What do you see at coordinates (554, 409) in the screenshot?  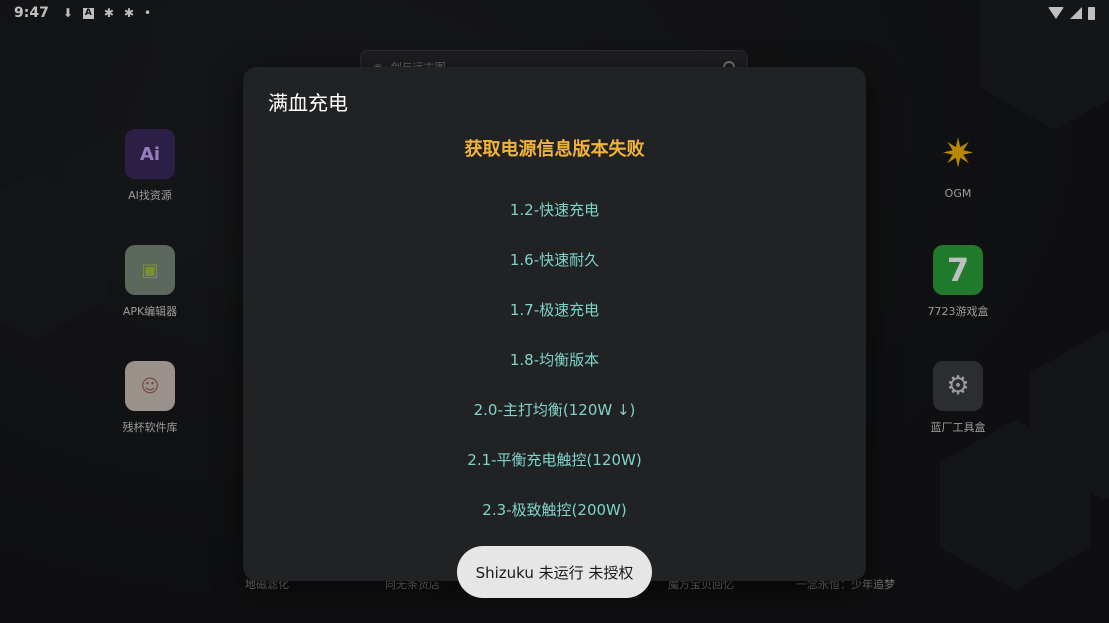 I see `option-2-0-balanced-120w: 2.0-主打均衡(120W ↓)` at bounding box center [554, 409].